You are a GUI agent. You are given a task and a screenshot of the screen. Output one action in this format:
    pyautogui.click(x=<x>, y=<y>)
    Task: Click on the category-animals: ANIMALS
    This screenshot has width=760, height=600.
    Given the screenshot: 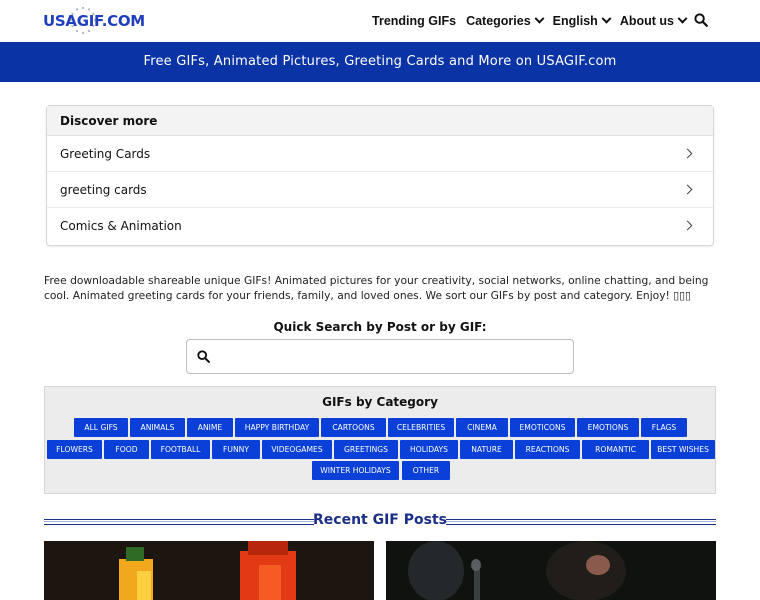 What is the action you would take?
    pyautogui.click(x=157, y=427)
    